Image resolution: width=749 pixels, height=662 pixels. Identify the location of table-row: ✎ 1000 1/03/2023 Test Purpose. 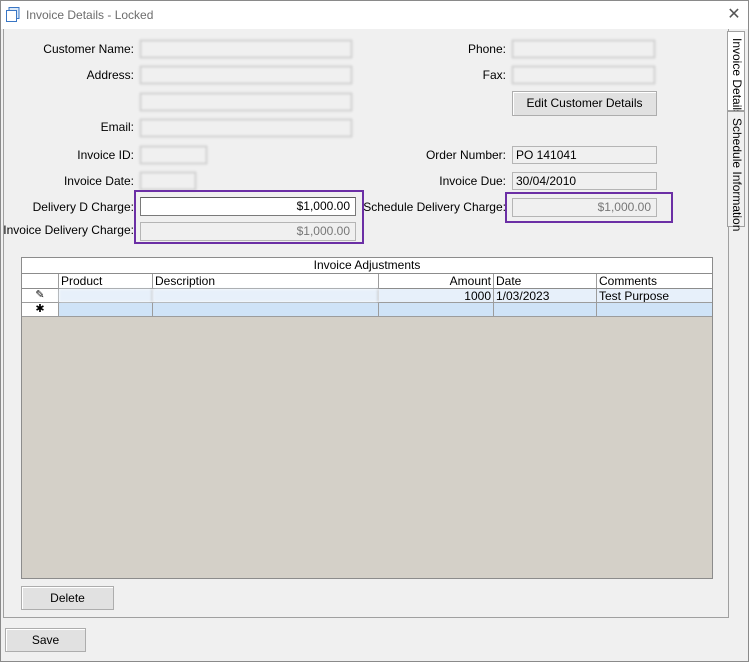
(367, 296).